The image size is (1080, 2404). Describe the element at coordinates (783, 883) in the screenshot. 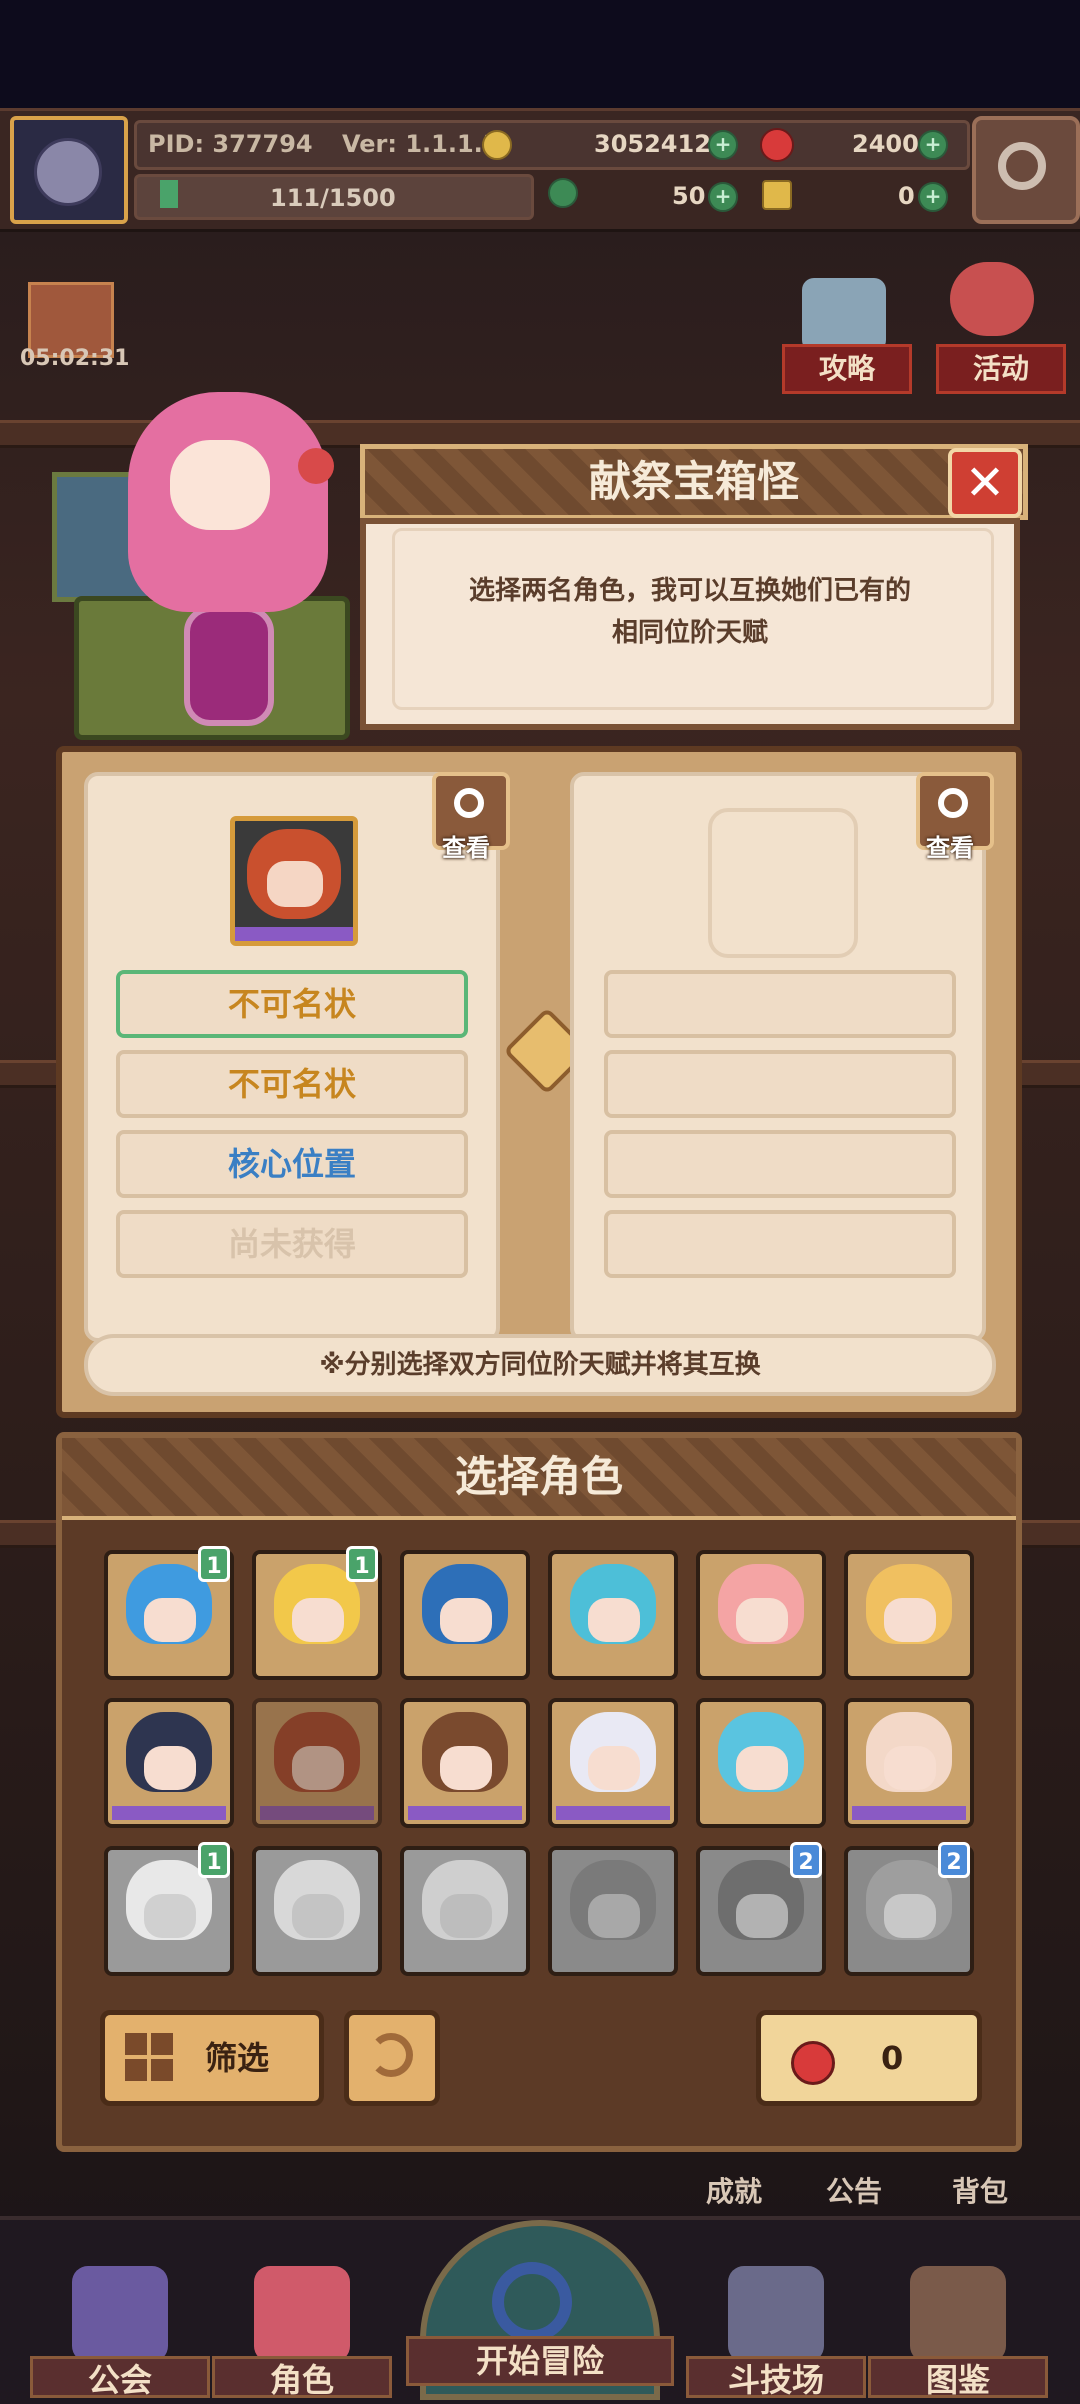

I see `empty-portrait-slot` at that location.